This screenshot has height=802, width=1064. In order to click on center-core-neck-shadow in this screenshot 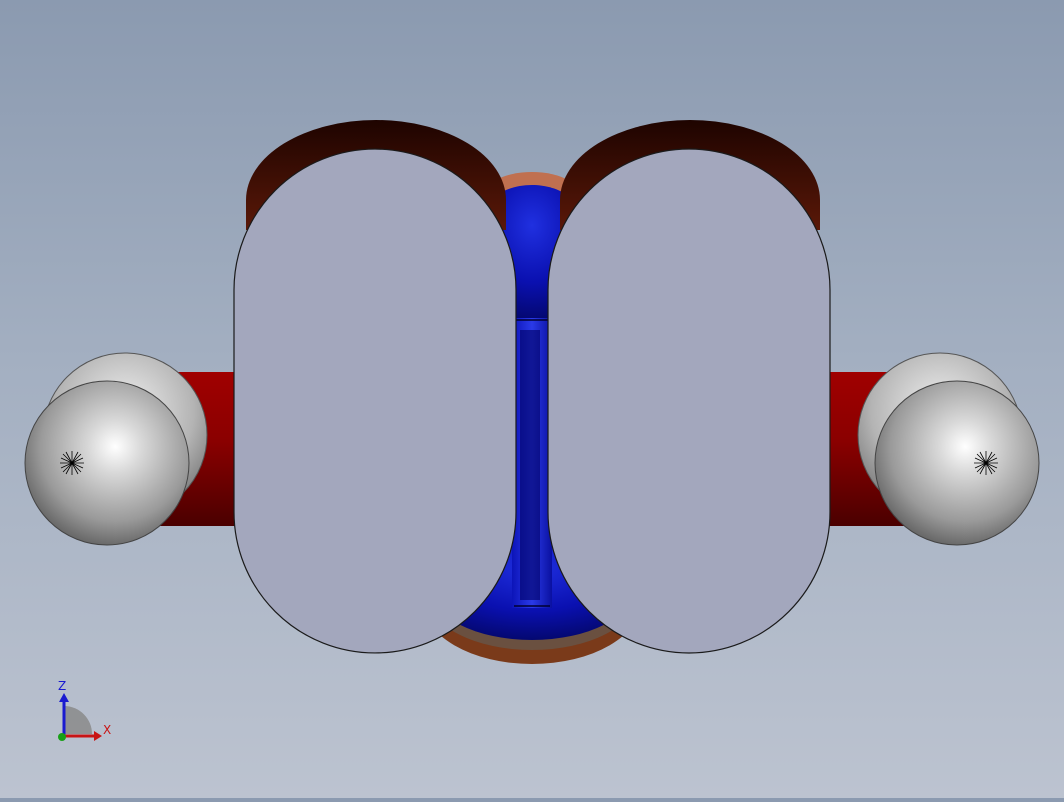, I will do `click(530, 465)`.